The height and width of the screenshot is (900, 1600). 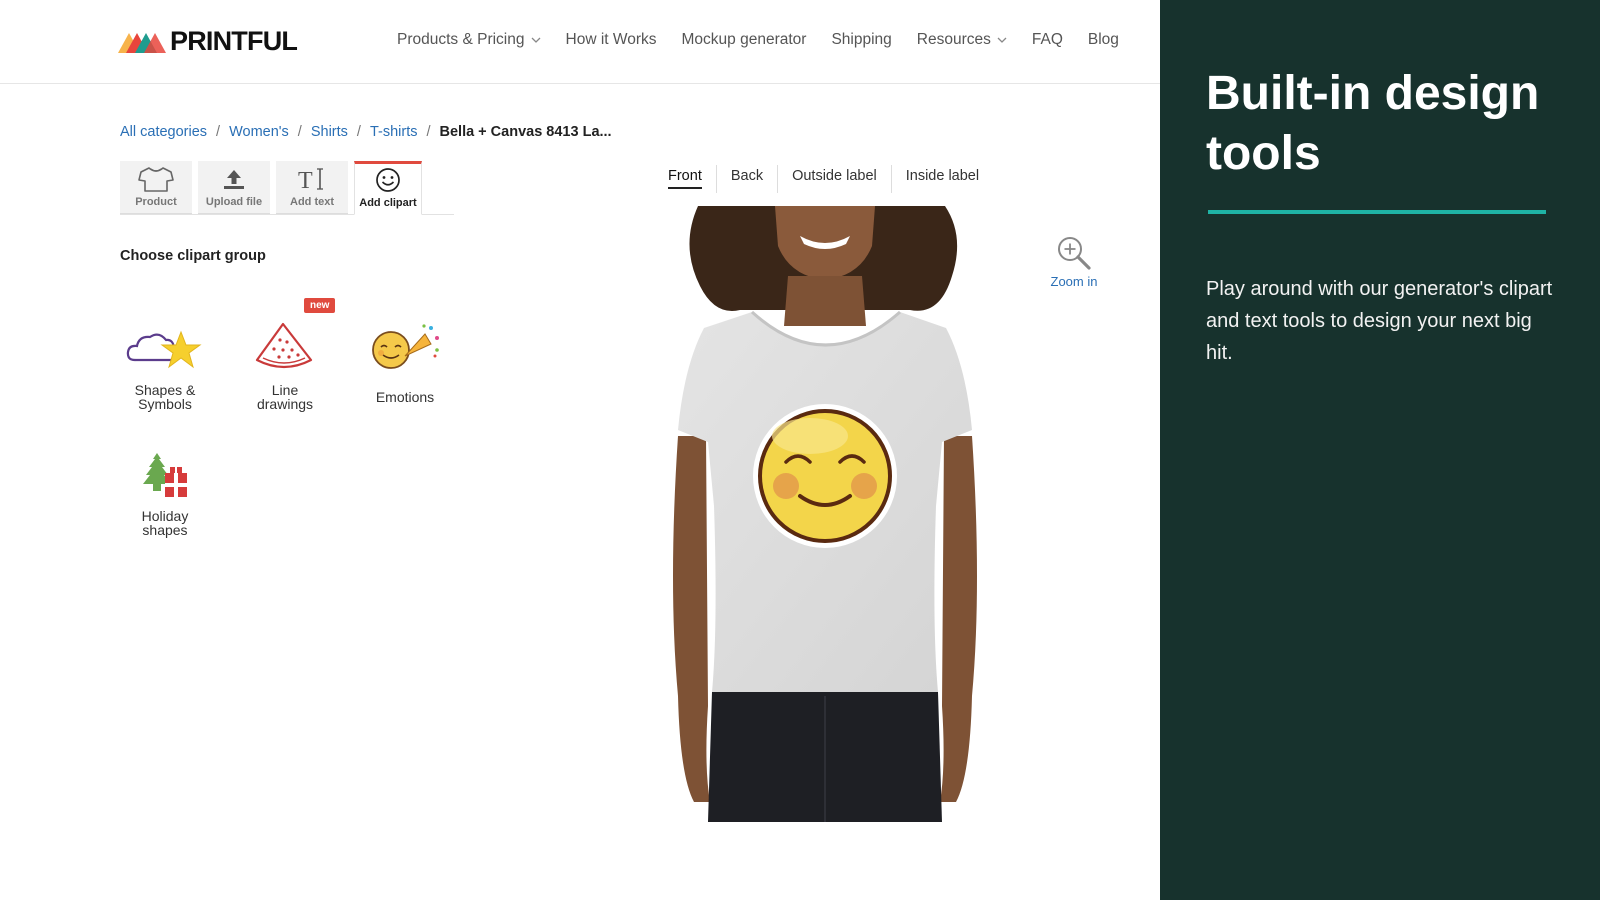 What do you see at coordinates (320, 305) in the screenshot?
I see `new-badge: new` at bounding box center [320, 305].